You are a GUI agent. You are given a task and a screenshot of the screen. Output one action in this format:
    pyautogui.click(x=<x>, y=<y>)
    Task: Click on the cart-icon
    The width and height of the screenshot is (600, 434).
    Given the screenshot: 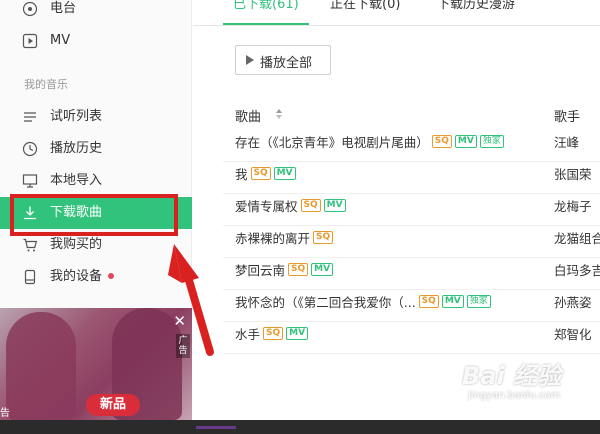 What is the action you would take?
    pyautogui.click(x=30, y=245)
    